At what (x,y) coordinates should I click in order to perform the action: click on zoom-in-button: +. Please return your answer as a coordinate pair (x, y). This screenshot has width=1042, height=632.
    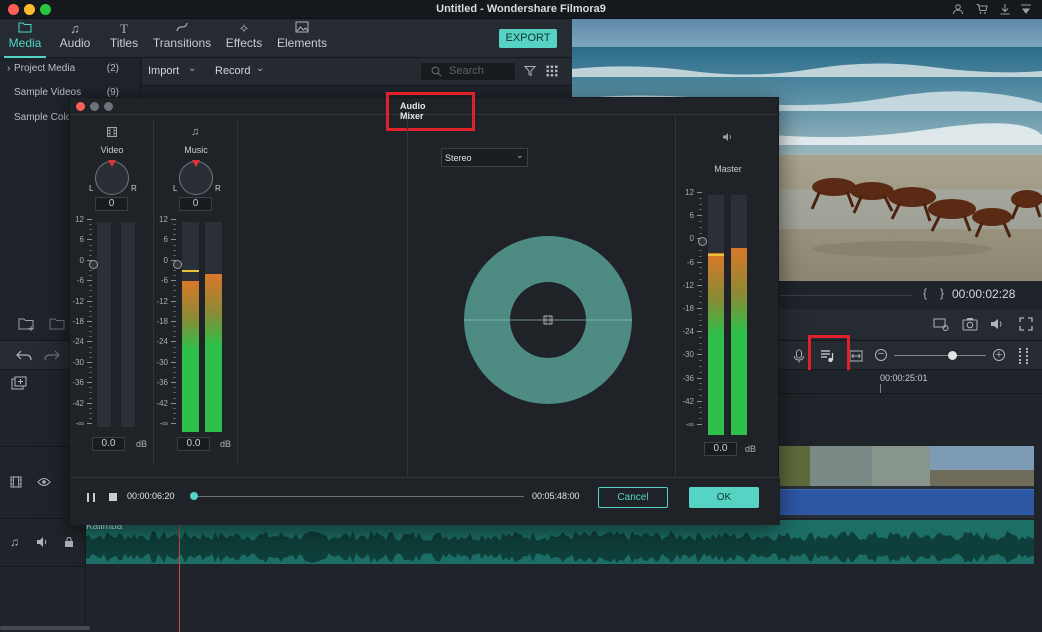
    Looking at the image, I should click on (999, 355).